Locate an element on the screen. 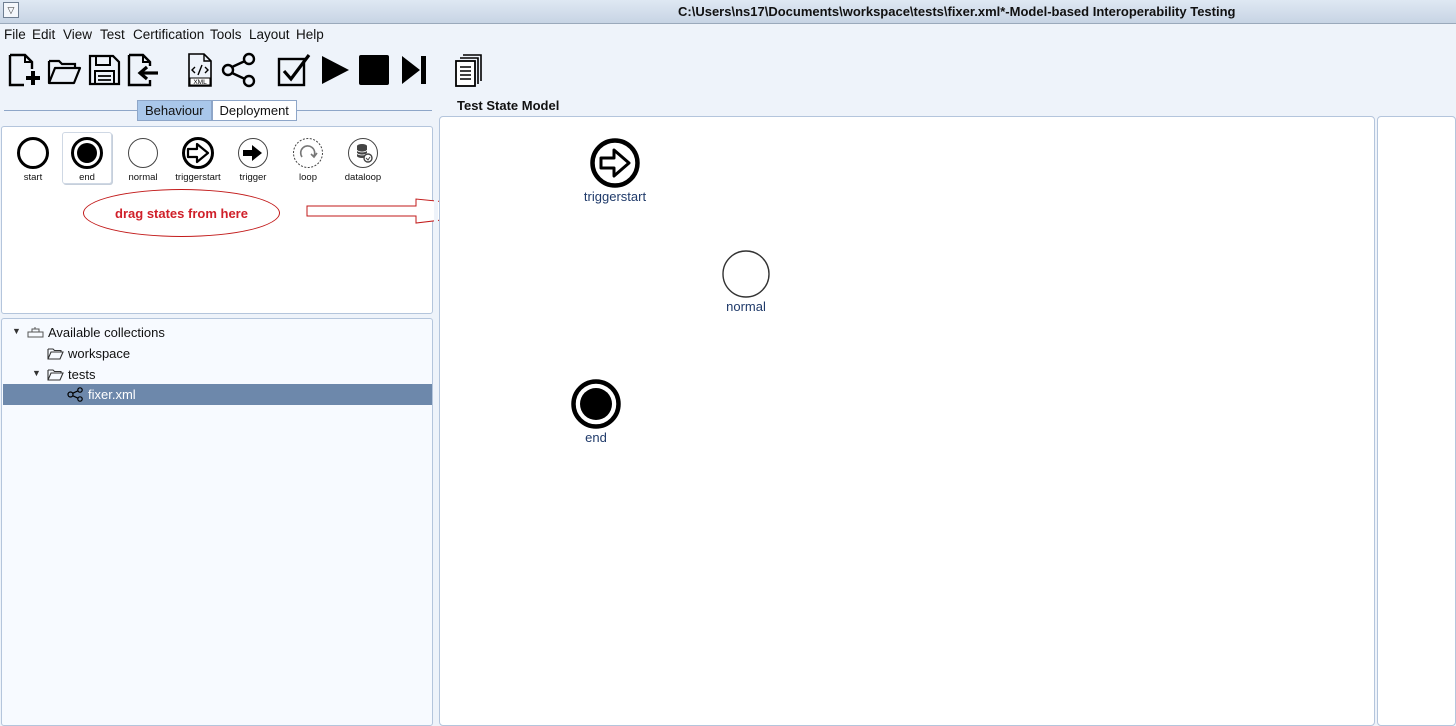 This screenshot has height=726, width=1456. copy-pages-icon is located at coordinates (469, 70).